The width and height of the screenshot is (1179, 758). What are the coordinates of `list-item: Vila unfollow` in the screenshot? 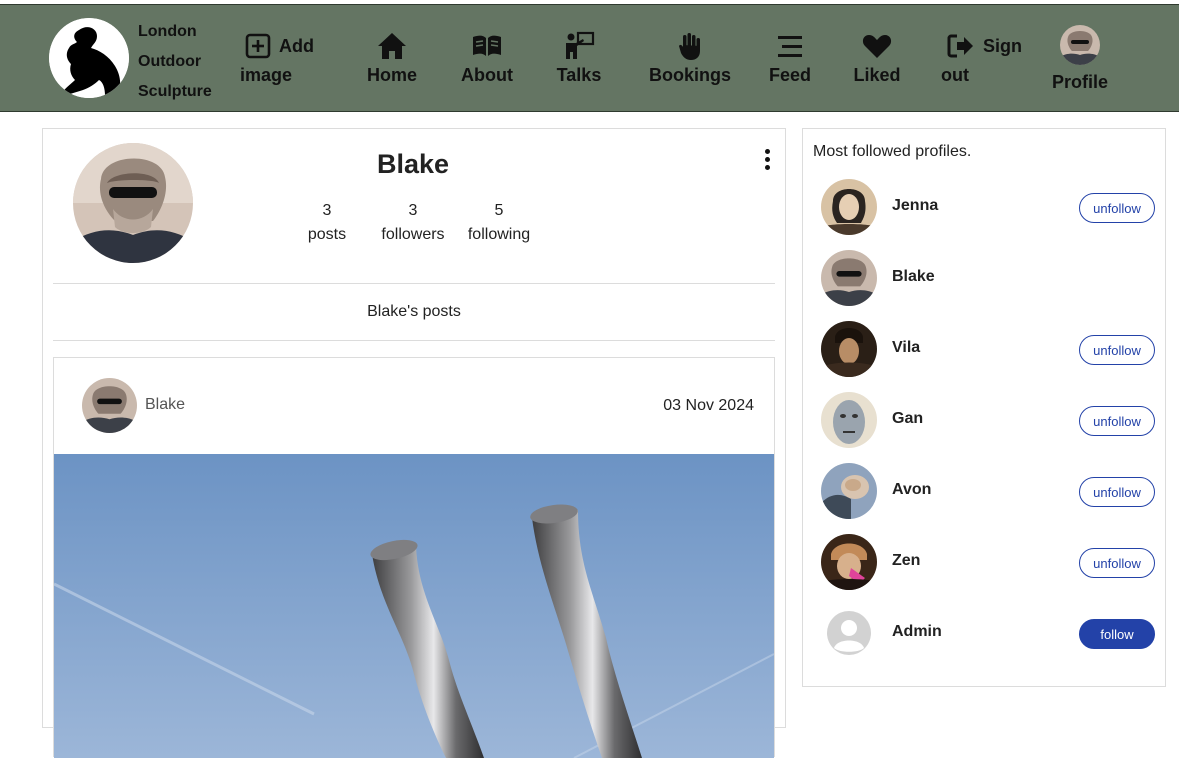 It's located at (989, 349).